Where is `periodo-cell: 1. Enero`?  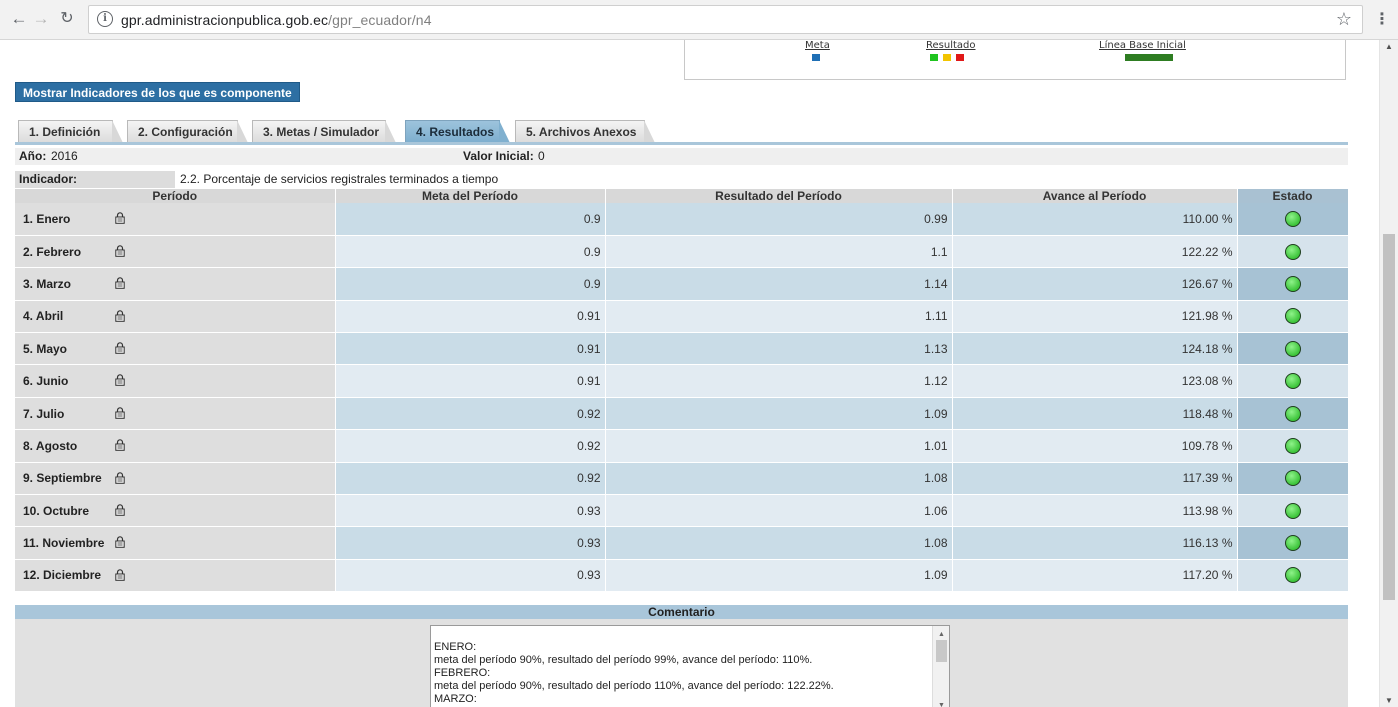
periodo-cell: 1. Enero is located at coordinates (175, 219).